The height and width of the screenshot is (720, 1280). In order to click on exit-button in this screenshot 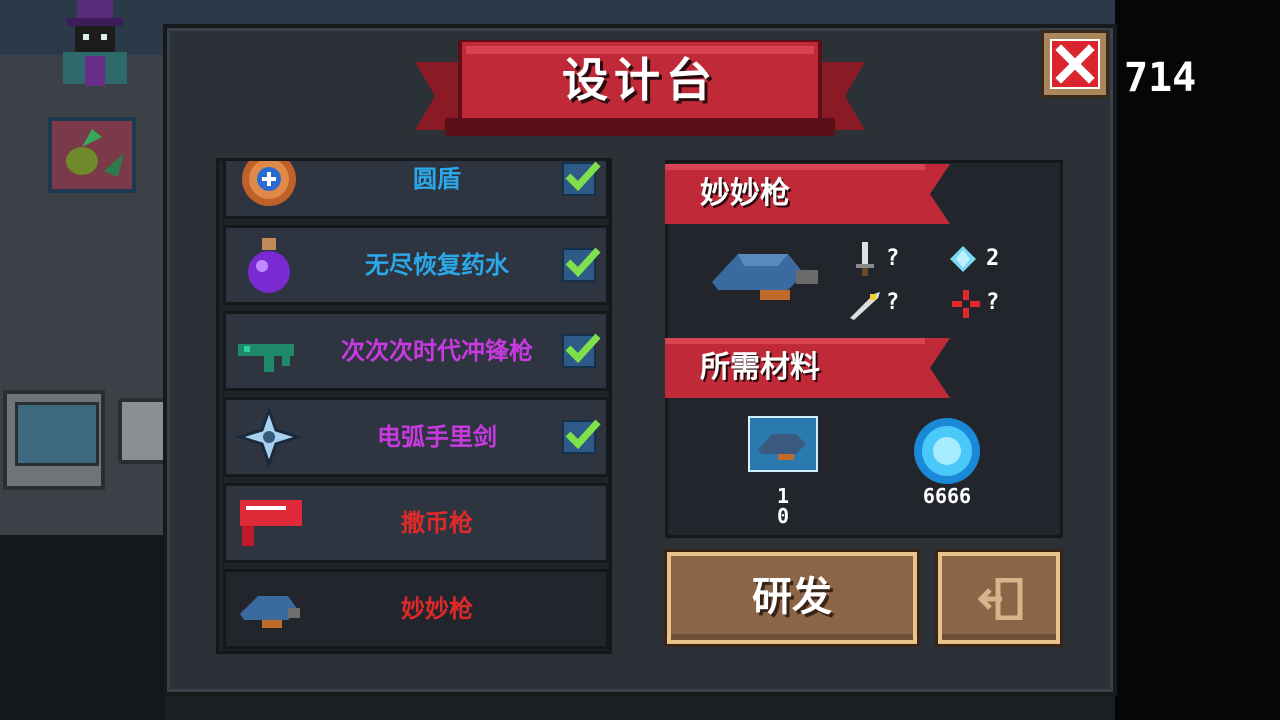, I will do `click(999, 598)`.